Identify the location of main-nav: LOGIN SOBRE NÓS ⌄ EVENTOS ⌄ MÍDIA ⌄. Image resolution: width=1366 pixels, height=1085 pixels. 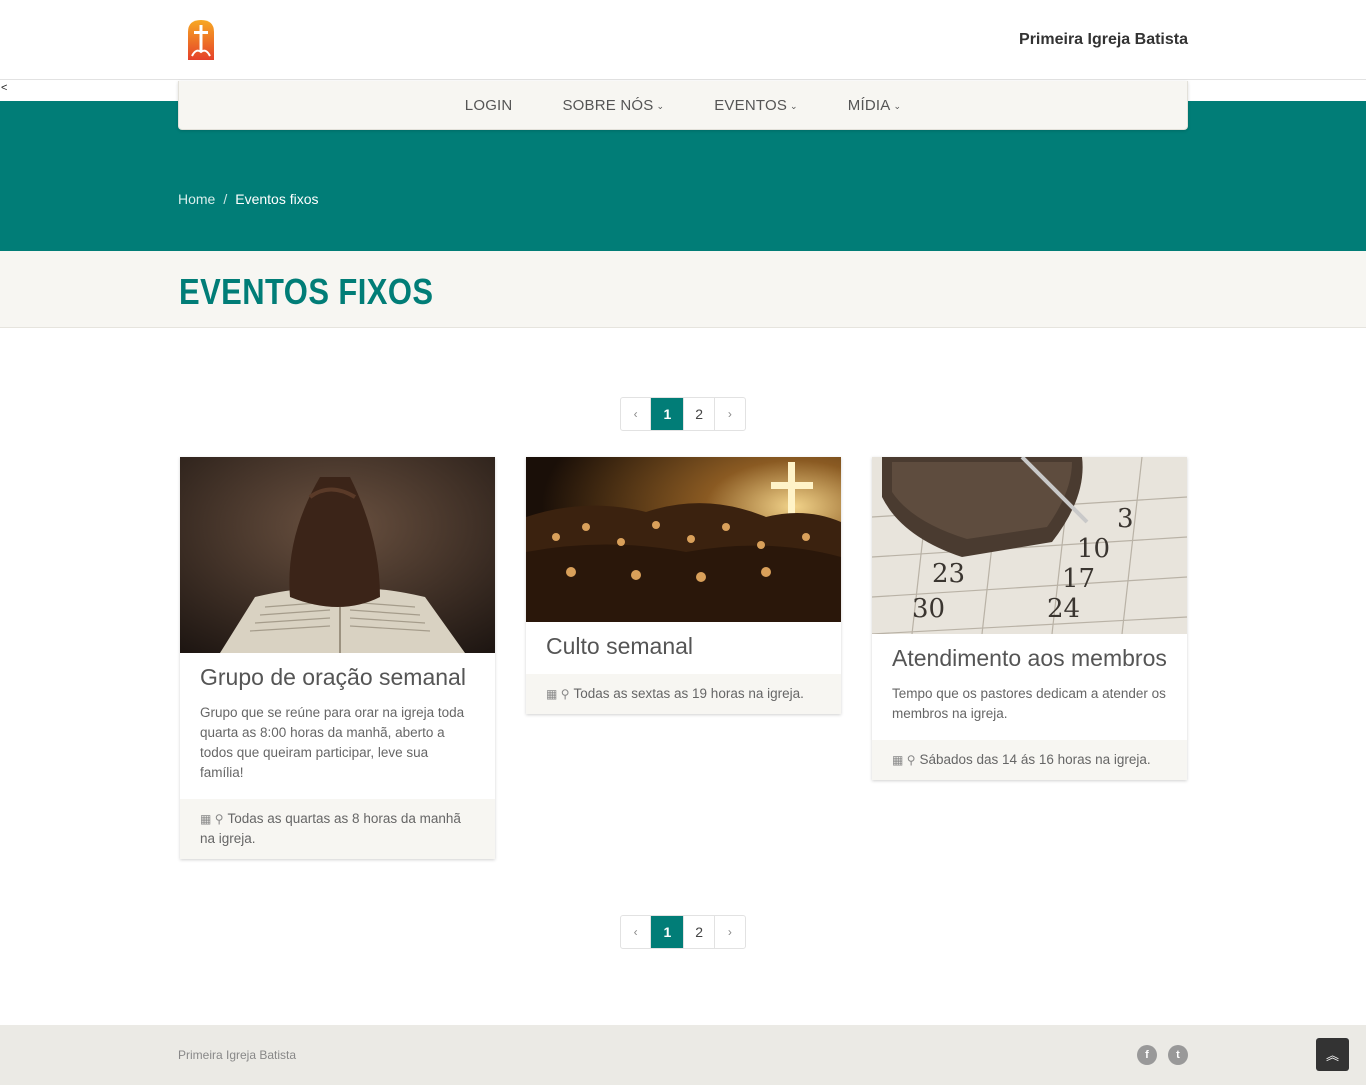
(683, 105).